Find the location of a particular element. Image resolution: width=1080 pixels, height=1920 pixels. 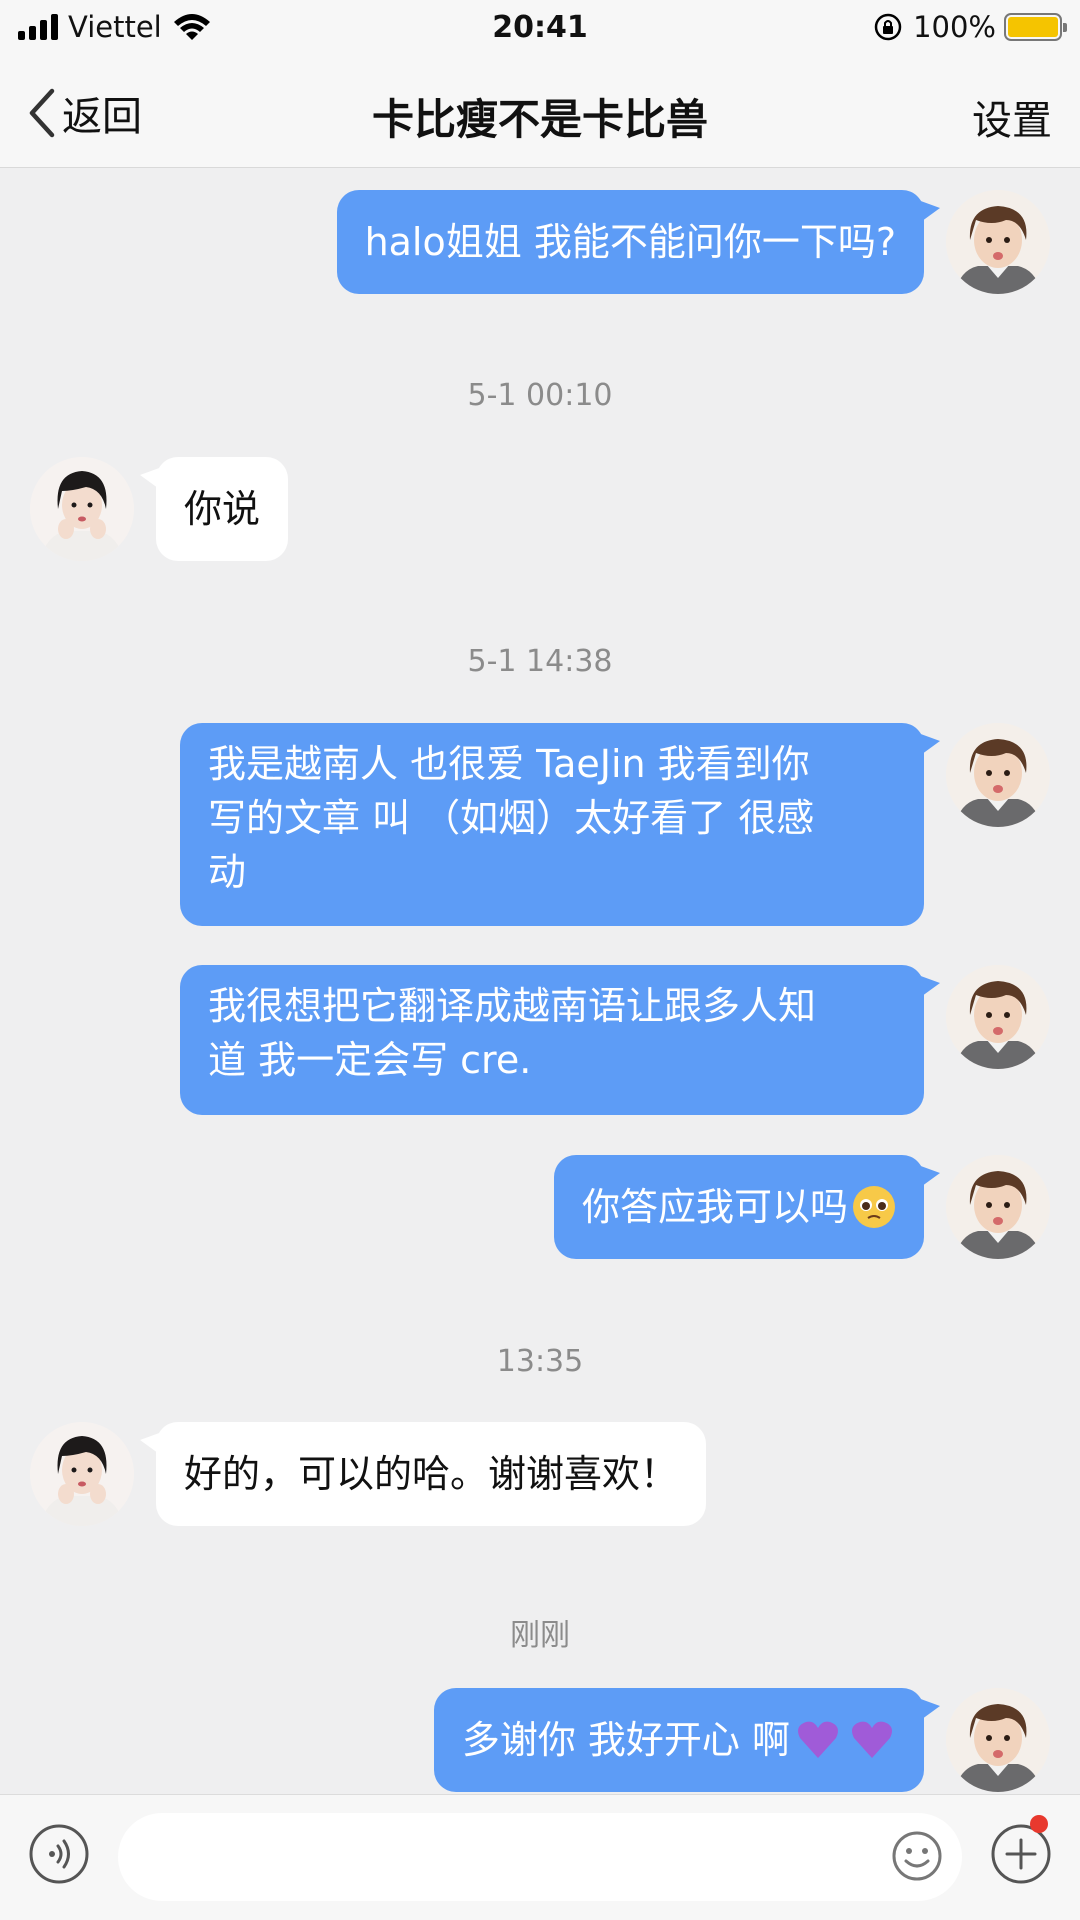

message-line: 我是越南人 也很爱 TaeJin 我看到你 is located at coordinates (509, 764).